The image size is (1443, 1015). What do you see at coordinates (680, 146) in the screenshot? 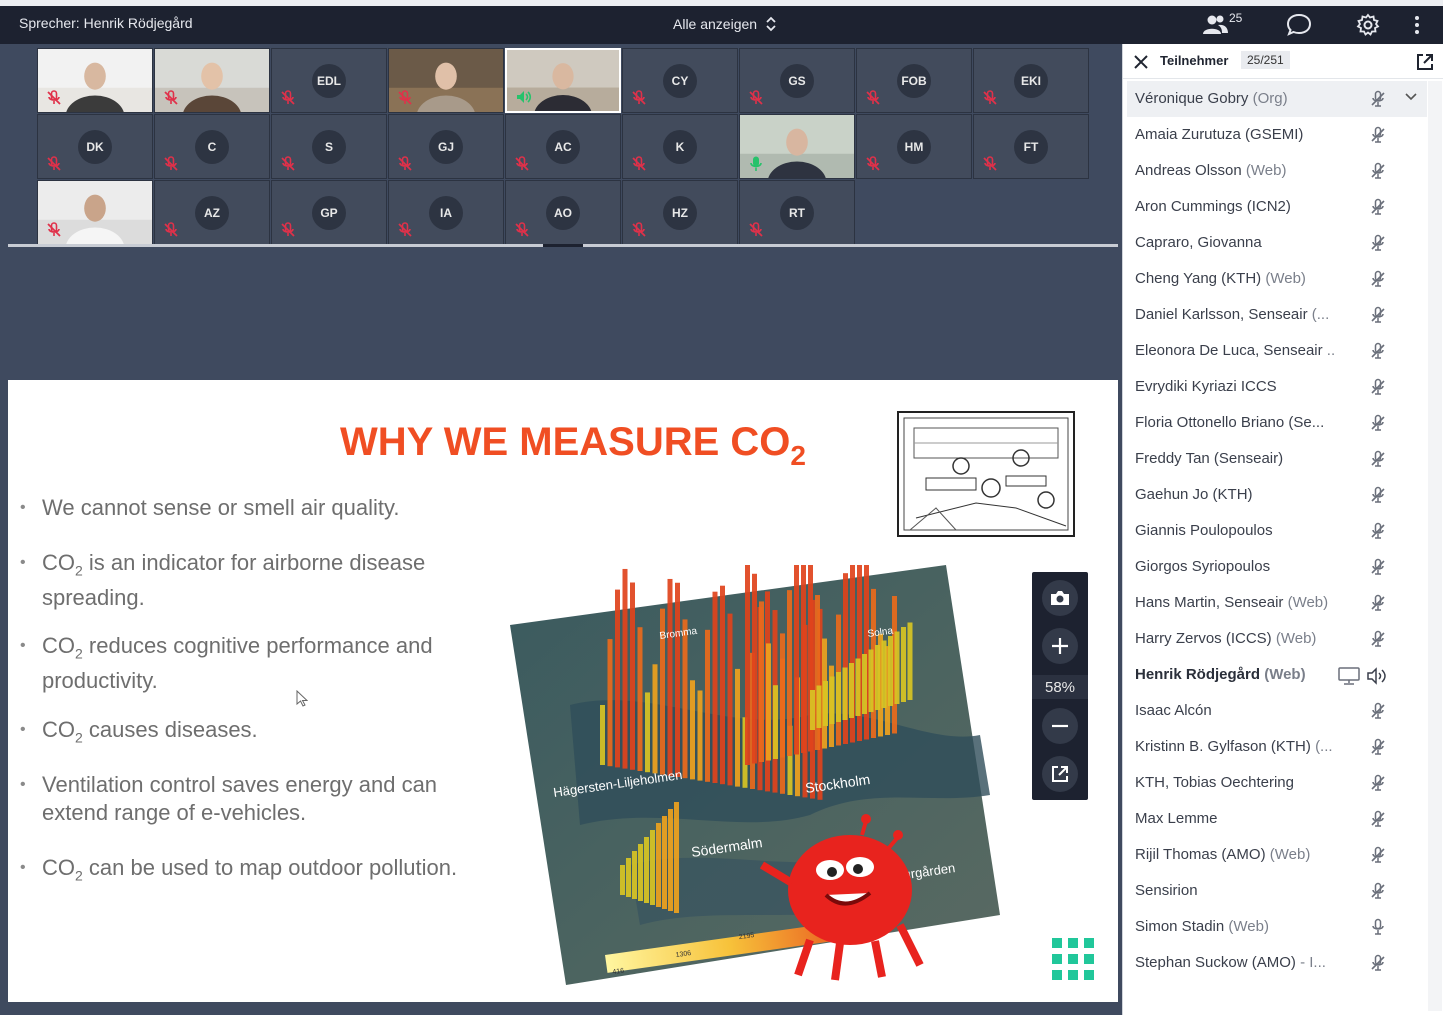
I see `participant-video-tile: K` at bounding box center [680, 146].